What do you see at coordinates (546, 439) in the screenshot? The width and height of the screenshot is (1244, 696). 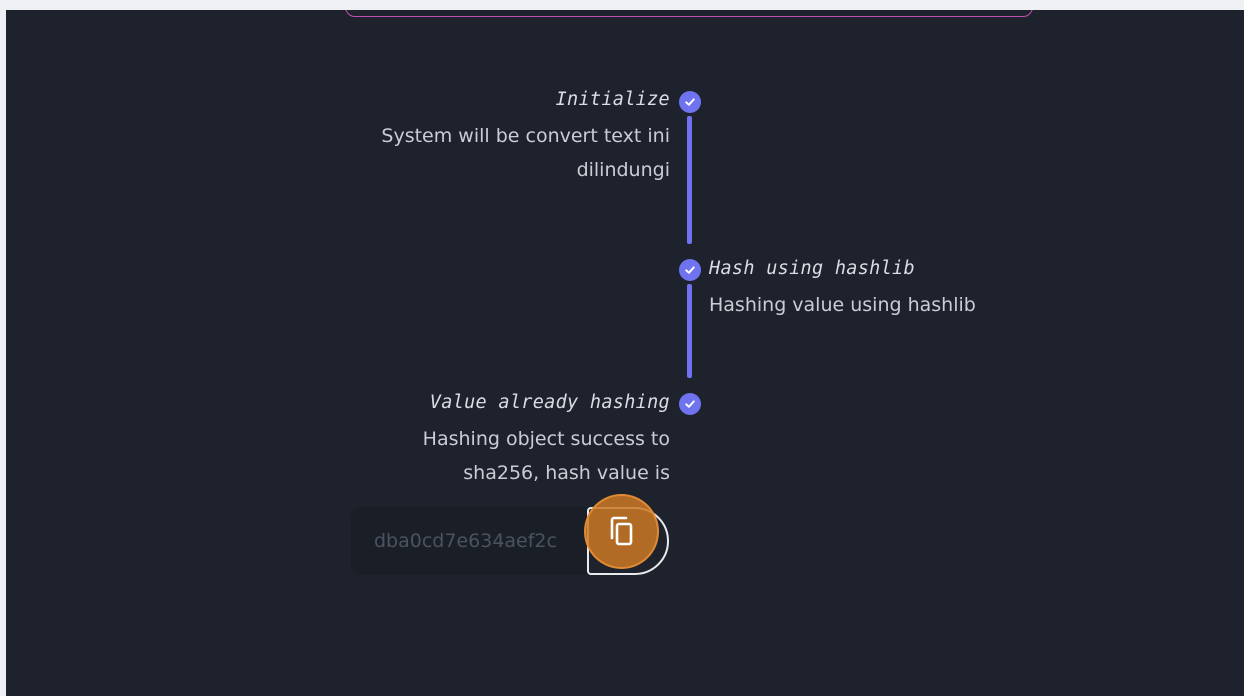 I see `step-description: Hashing object success to` at bounding box center [546, 439].